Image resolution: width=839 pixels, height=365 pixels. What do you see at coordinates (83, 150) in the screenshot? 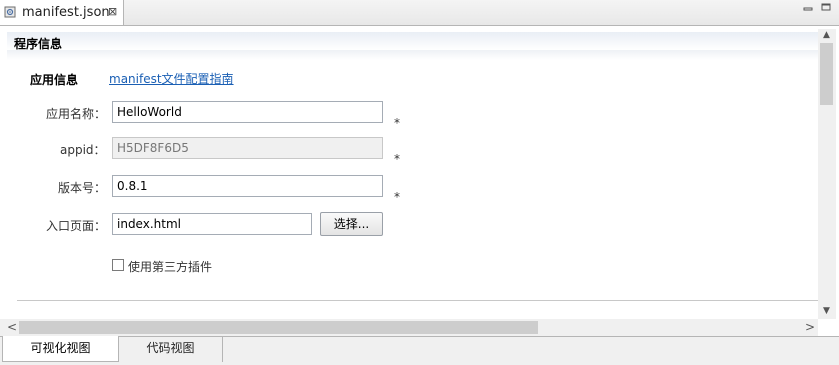
I see `appid-label: appid：` at bounding box center [83, 150].